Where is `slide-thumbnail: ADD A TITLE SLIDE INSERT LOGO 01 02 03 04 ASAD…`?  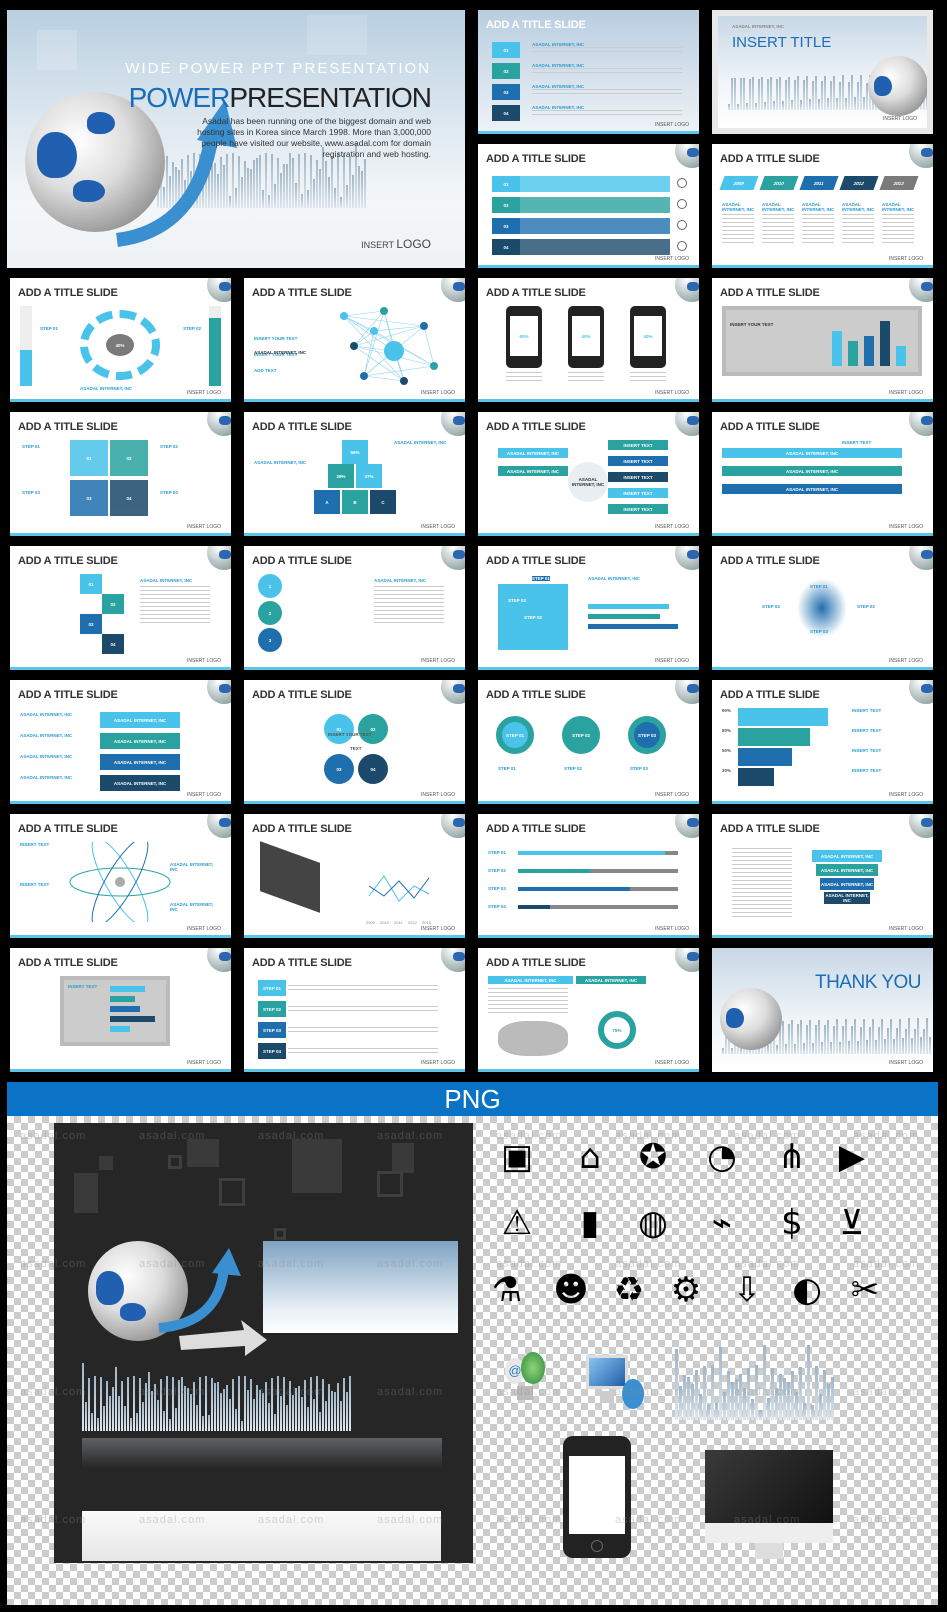
slide-thumbnail: ADD A TITLE SLIDE INSERT LOGO 01 02 03 04 ASAD… is located at coordinates (120, 608).